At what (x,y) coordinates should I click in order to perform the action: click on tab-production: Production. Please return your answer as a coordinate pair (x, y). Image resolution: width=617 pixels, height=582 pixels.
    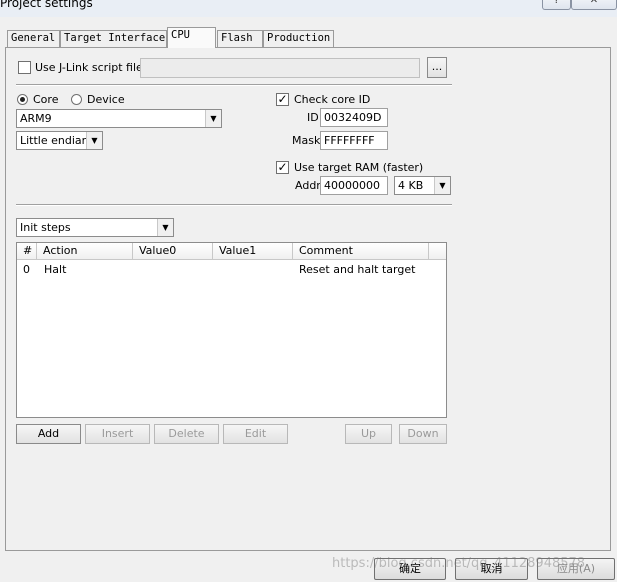
    Looking at the image, I should click on (298, 38).